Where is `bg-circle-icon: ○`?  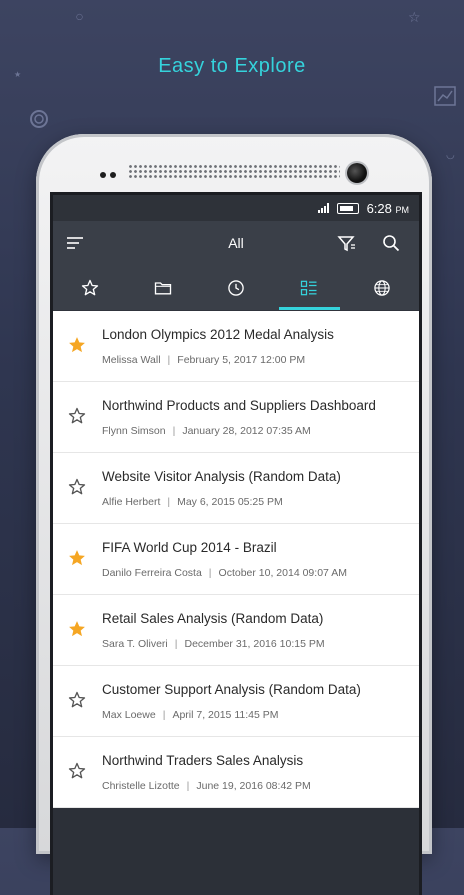
bg-circle-icon: ○ is located at coordinates (79, 16).